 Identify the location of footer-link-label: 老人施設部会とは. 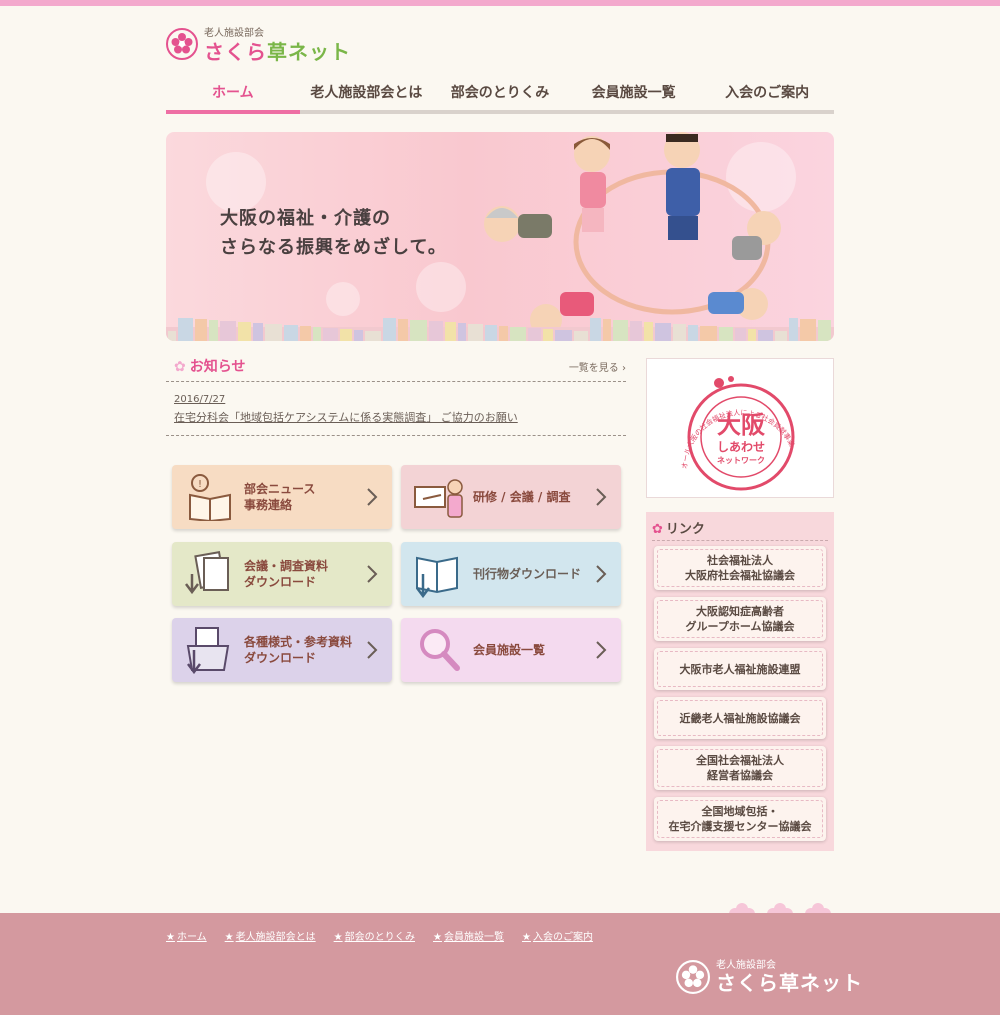
(275, 937).